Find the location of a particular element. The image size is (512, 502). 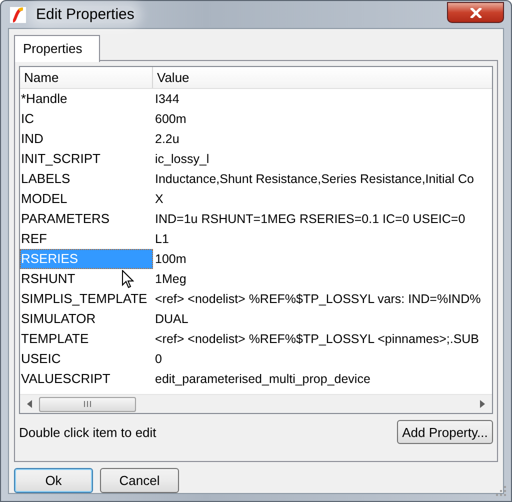

hint-text: Double click item to edit is located at coordinates (87, 432).